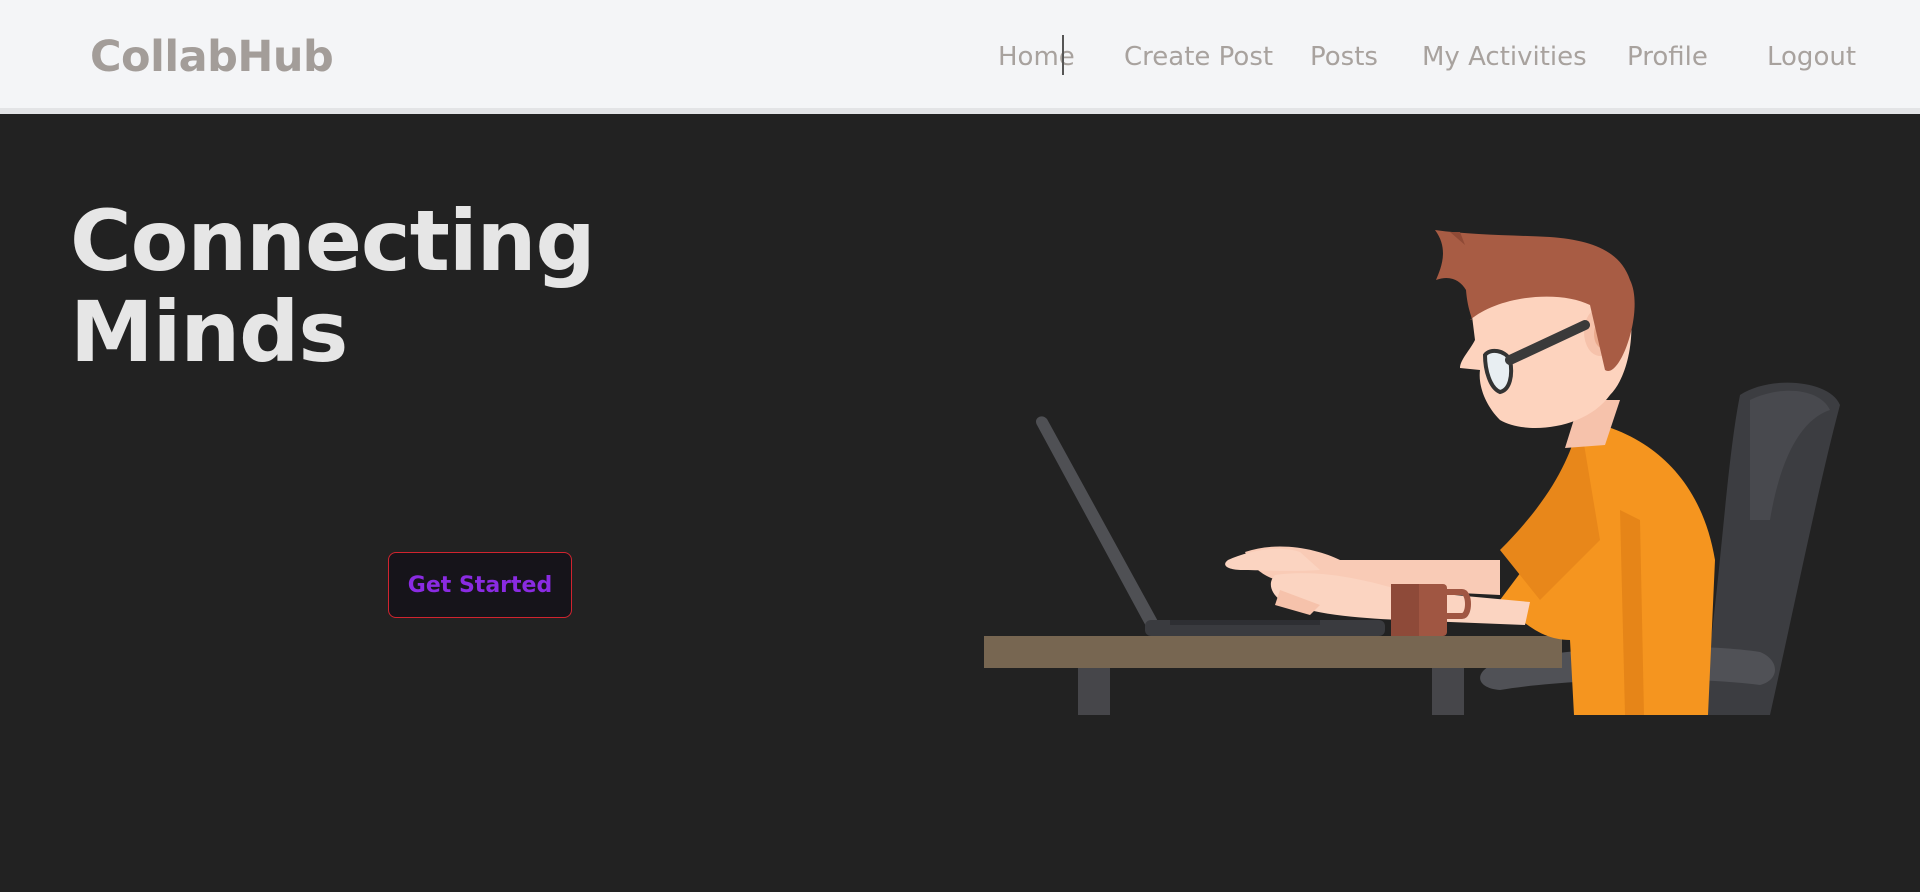 The height and width of the screenshot is (892, 1920). I want to click on brand-logo: CollabHub, so click(212, 57).